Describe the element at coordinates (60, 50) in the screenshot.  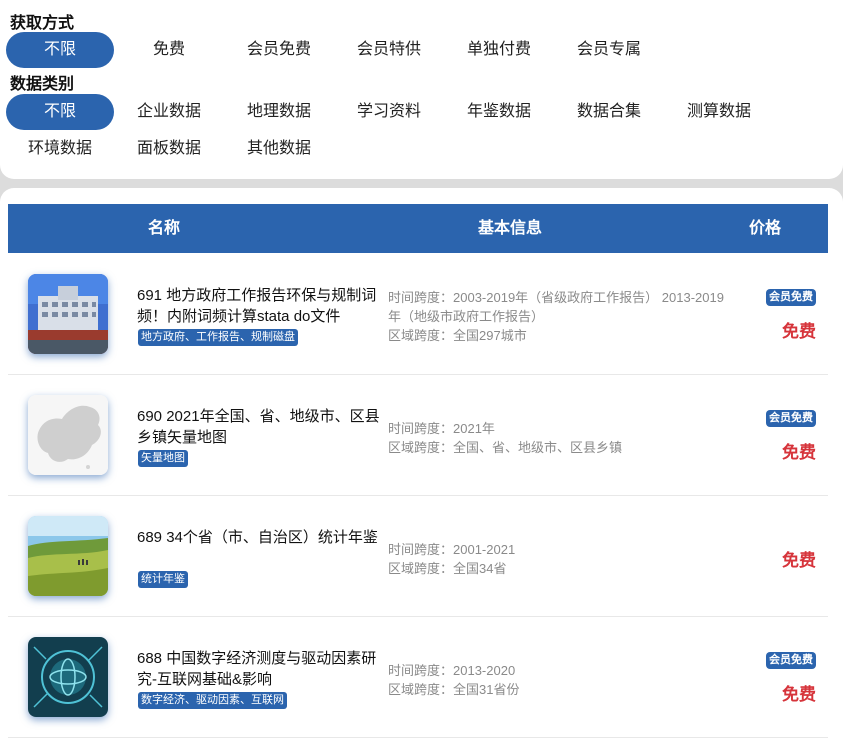
I see `acquire-option-unlimited: 不限` at that location.